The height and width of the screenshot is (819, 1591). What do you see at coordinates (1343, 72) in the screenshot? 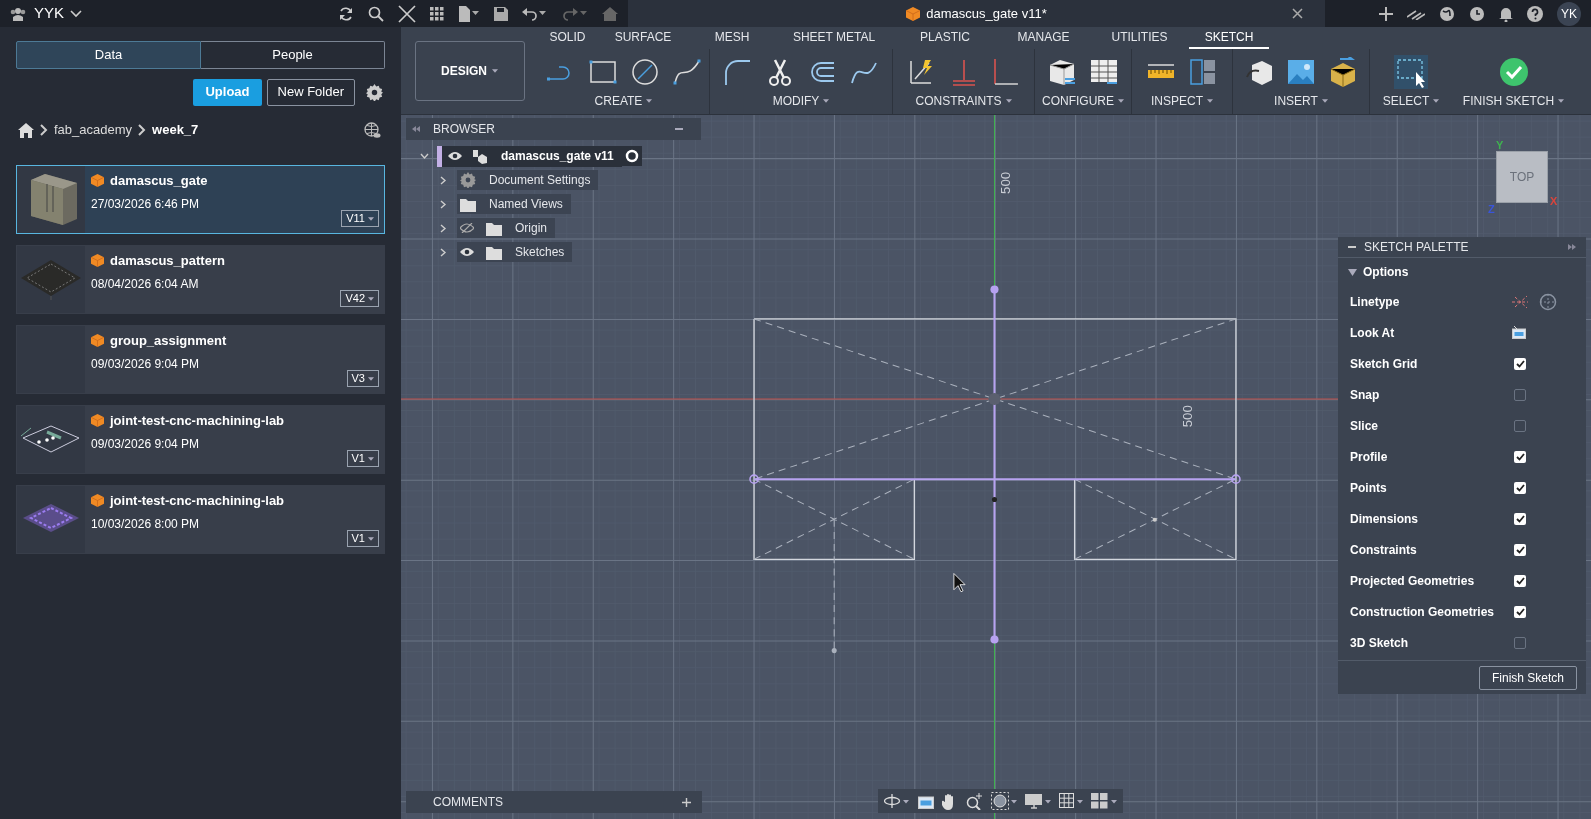
I see `mesh-insert-icon` at bounding box center [1343, 72].